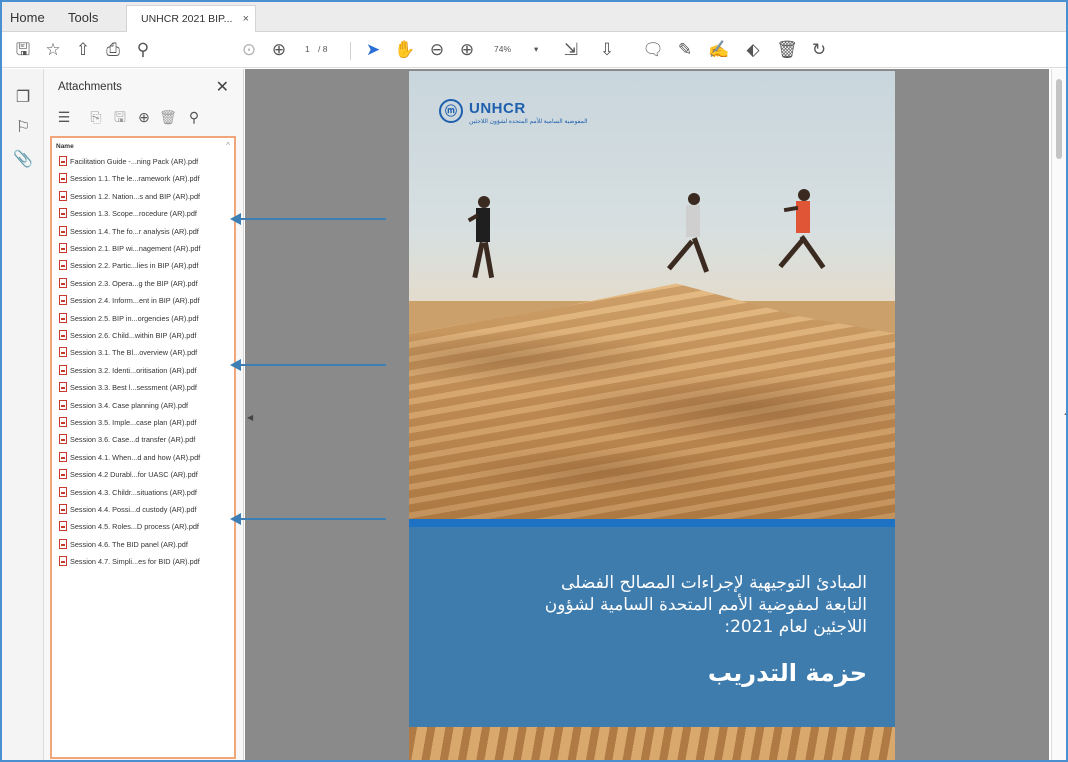 This screenshot has height=762, width=1068. Describe the element at coordinates (23, 160) in the screenshot. I see `attachments-paperclip-icon: 📎` at that location.